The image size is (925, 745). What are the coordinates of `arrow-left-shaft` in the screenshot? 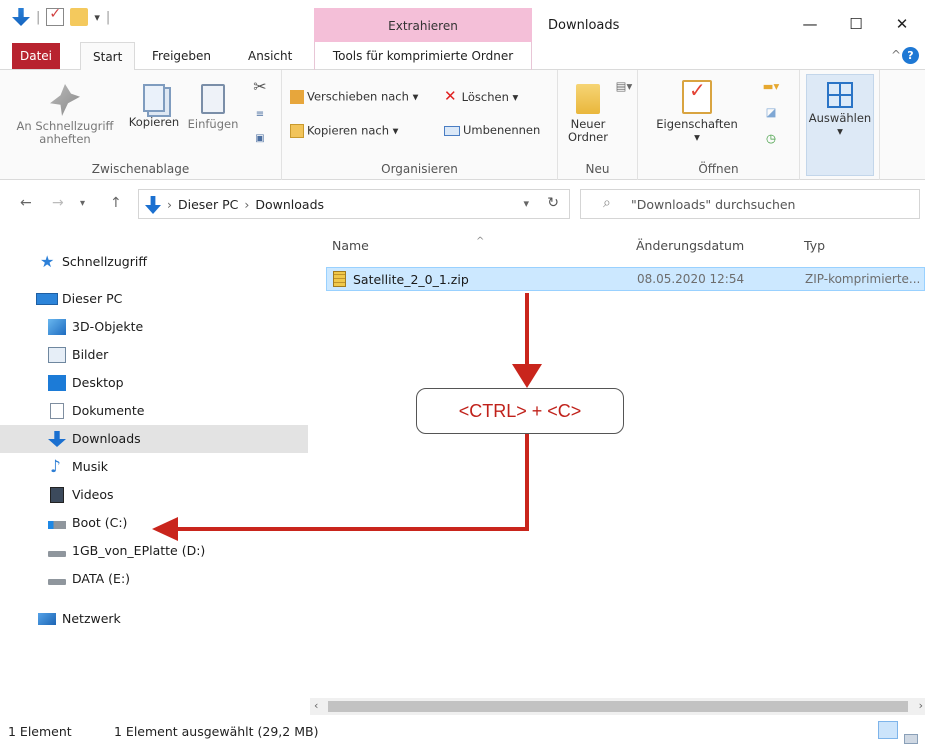 It's located at (353, 482).